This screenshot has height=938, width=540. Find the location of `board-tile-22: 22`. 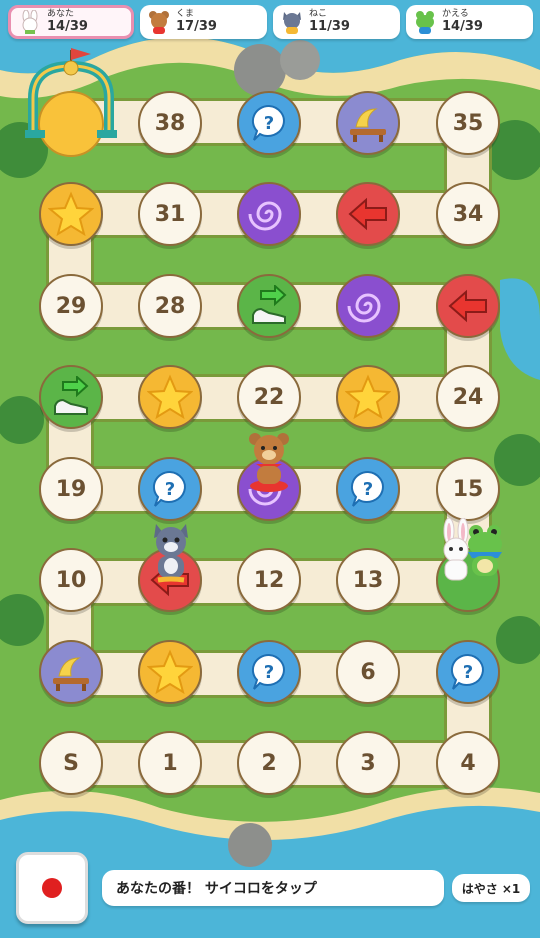

board-tile-22: 22 is located at coordinates (269, 397).